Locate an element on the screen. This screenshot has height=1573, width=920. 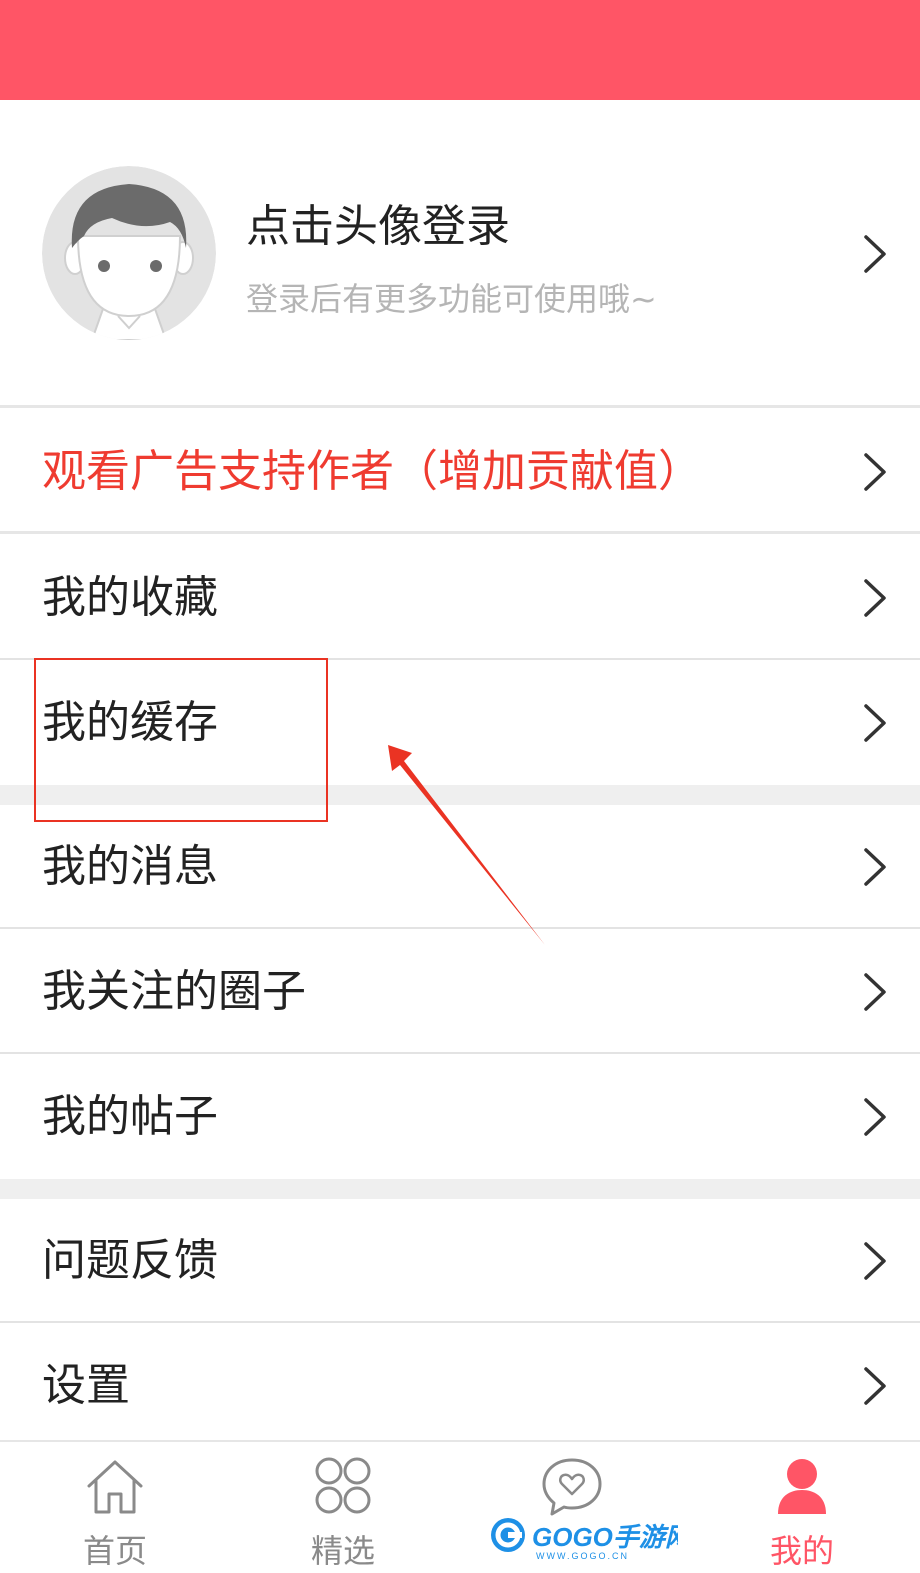
tab-label: 精选 is located at coordinates (342, 1551).